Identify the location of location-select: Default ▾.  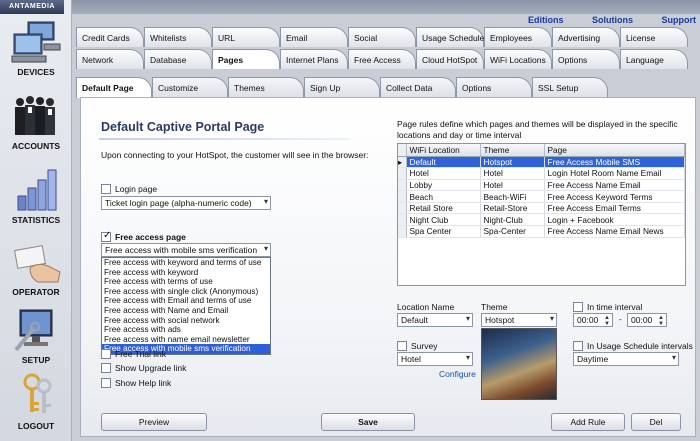
(435, 320).